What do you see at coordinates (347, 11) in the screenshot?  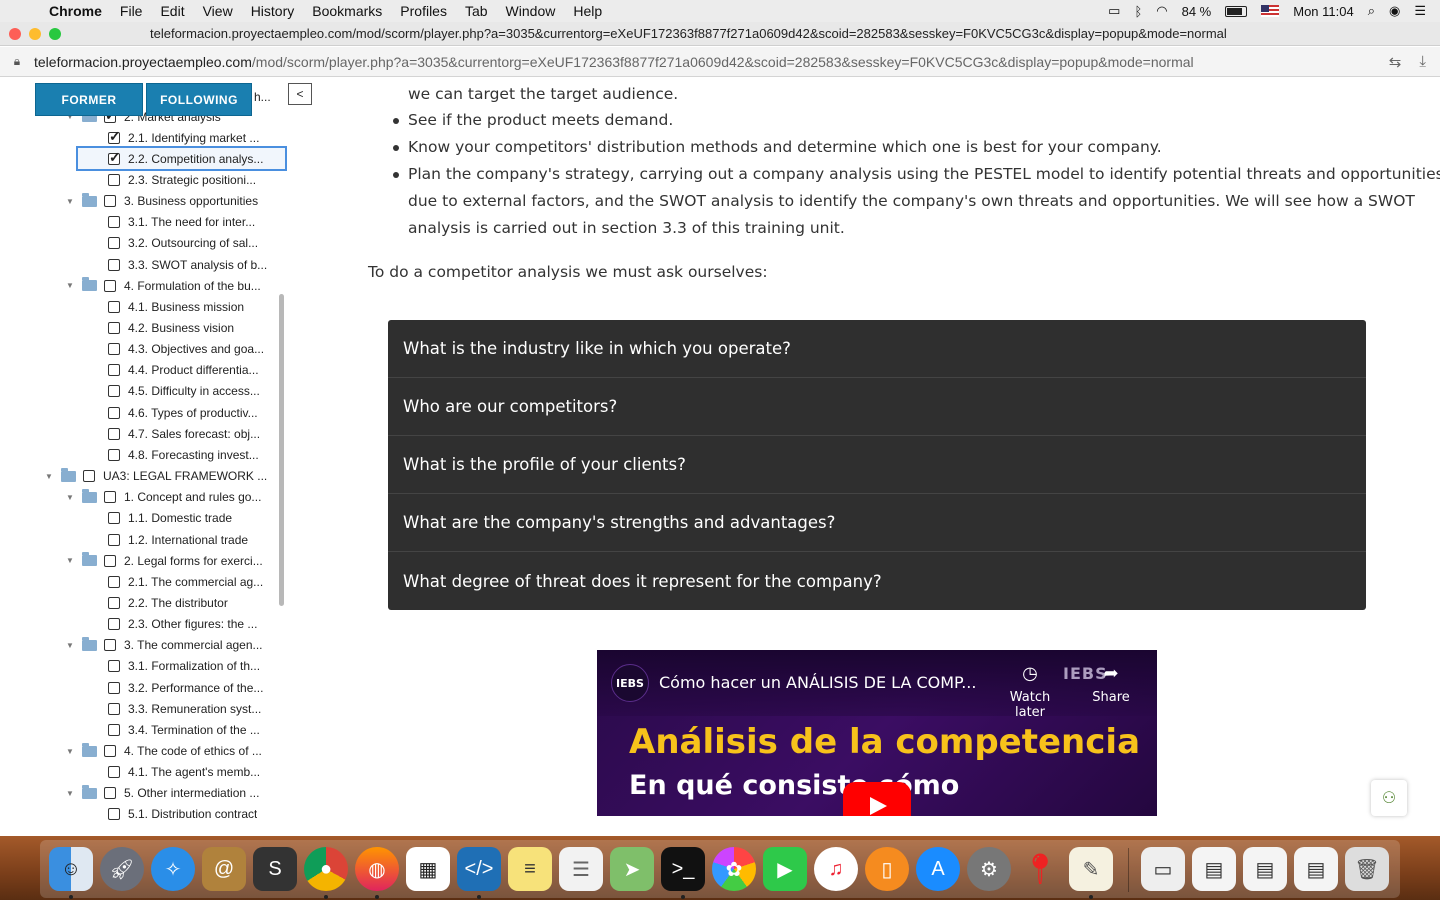 I see `menu-bookmarks: Bookmarks` at bounding box center [347, 11].